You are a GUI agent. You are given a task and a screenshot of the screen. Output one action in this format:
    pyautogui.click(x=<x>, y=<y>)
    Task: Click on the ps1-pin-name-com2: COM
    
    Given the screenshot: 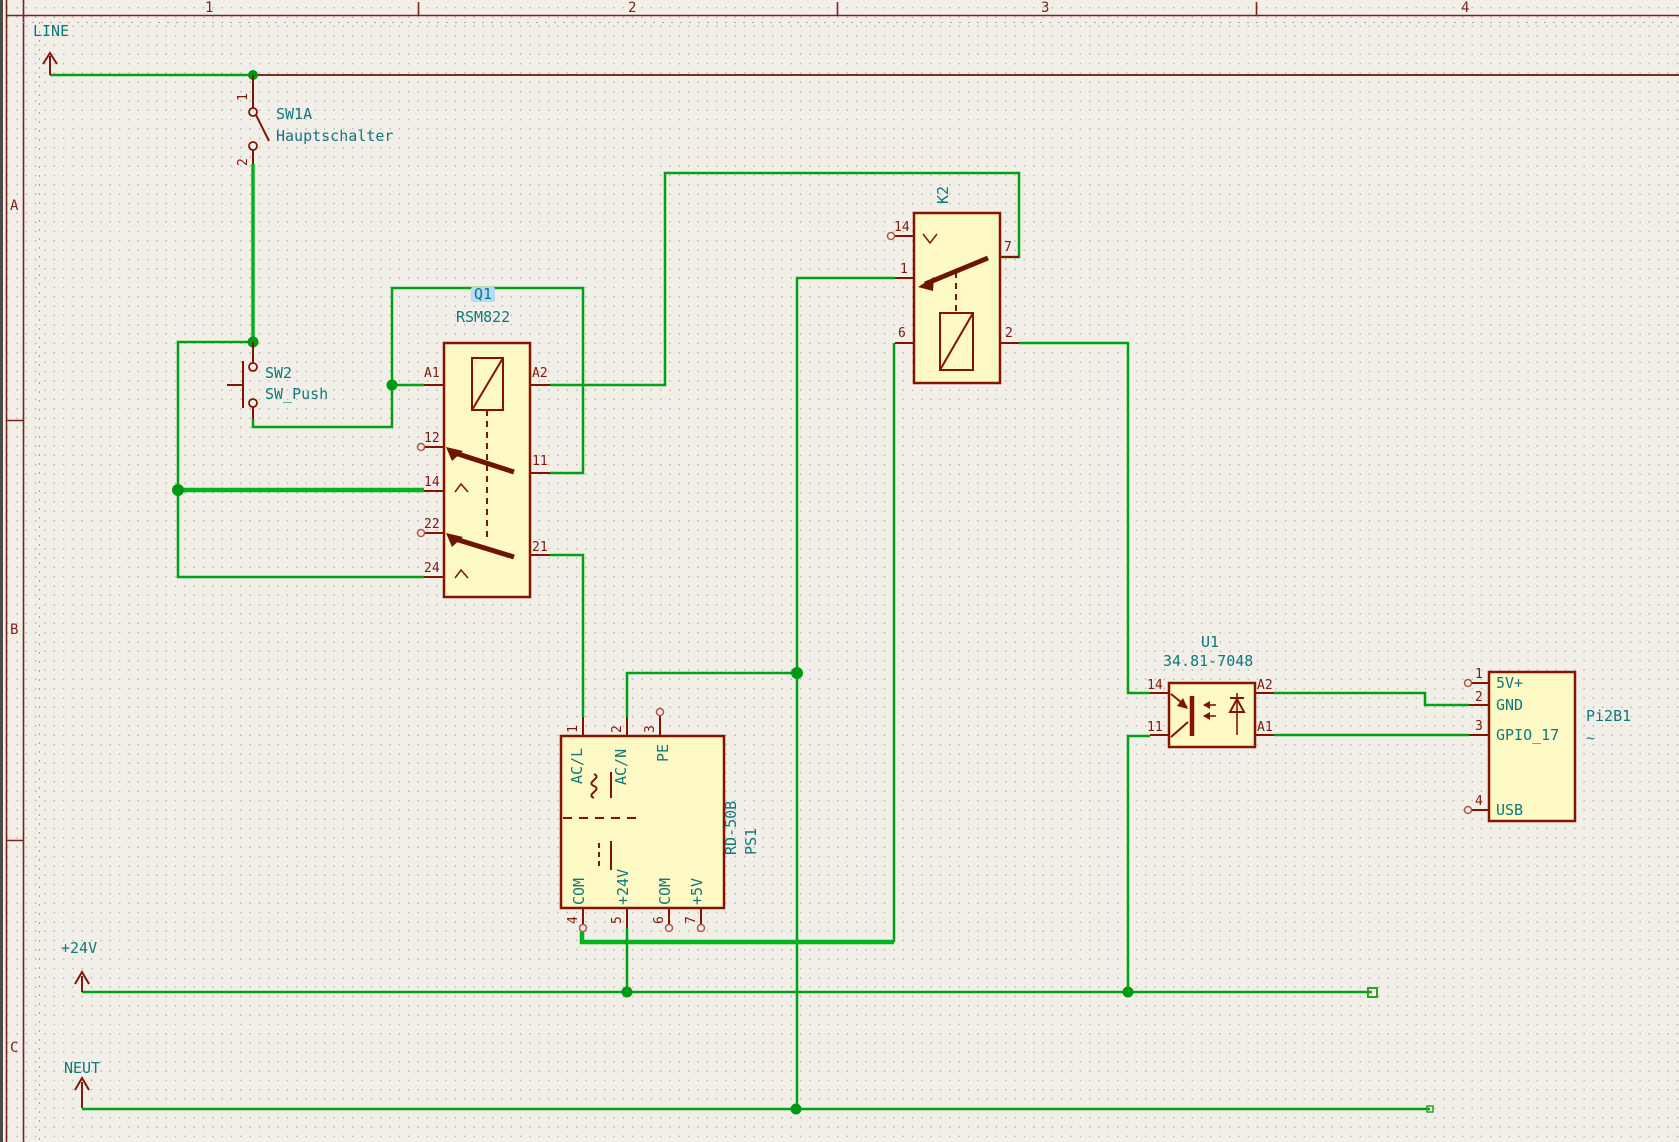 What is the action you would take?
    pyautogui.click(x=665, y=891)
    